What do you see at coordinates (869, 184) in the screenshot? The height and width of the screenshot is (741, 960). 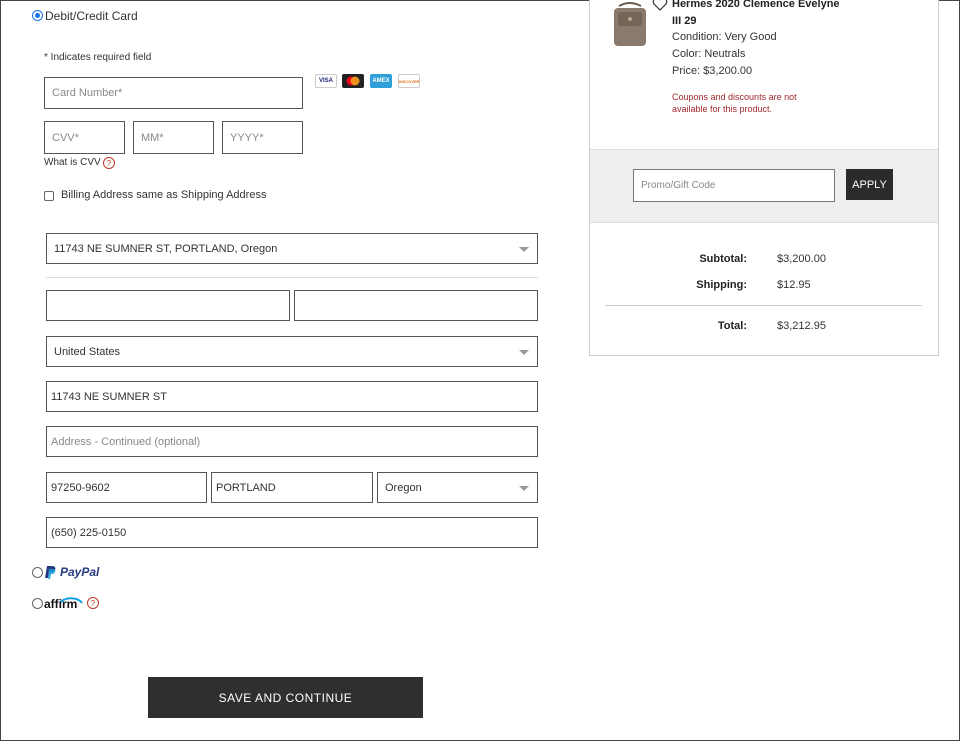 I see `apply-button: APPLY` at bounding box center [869, 184].